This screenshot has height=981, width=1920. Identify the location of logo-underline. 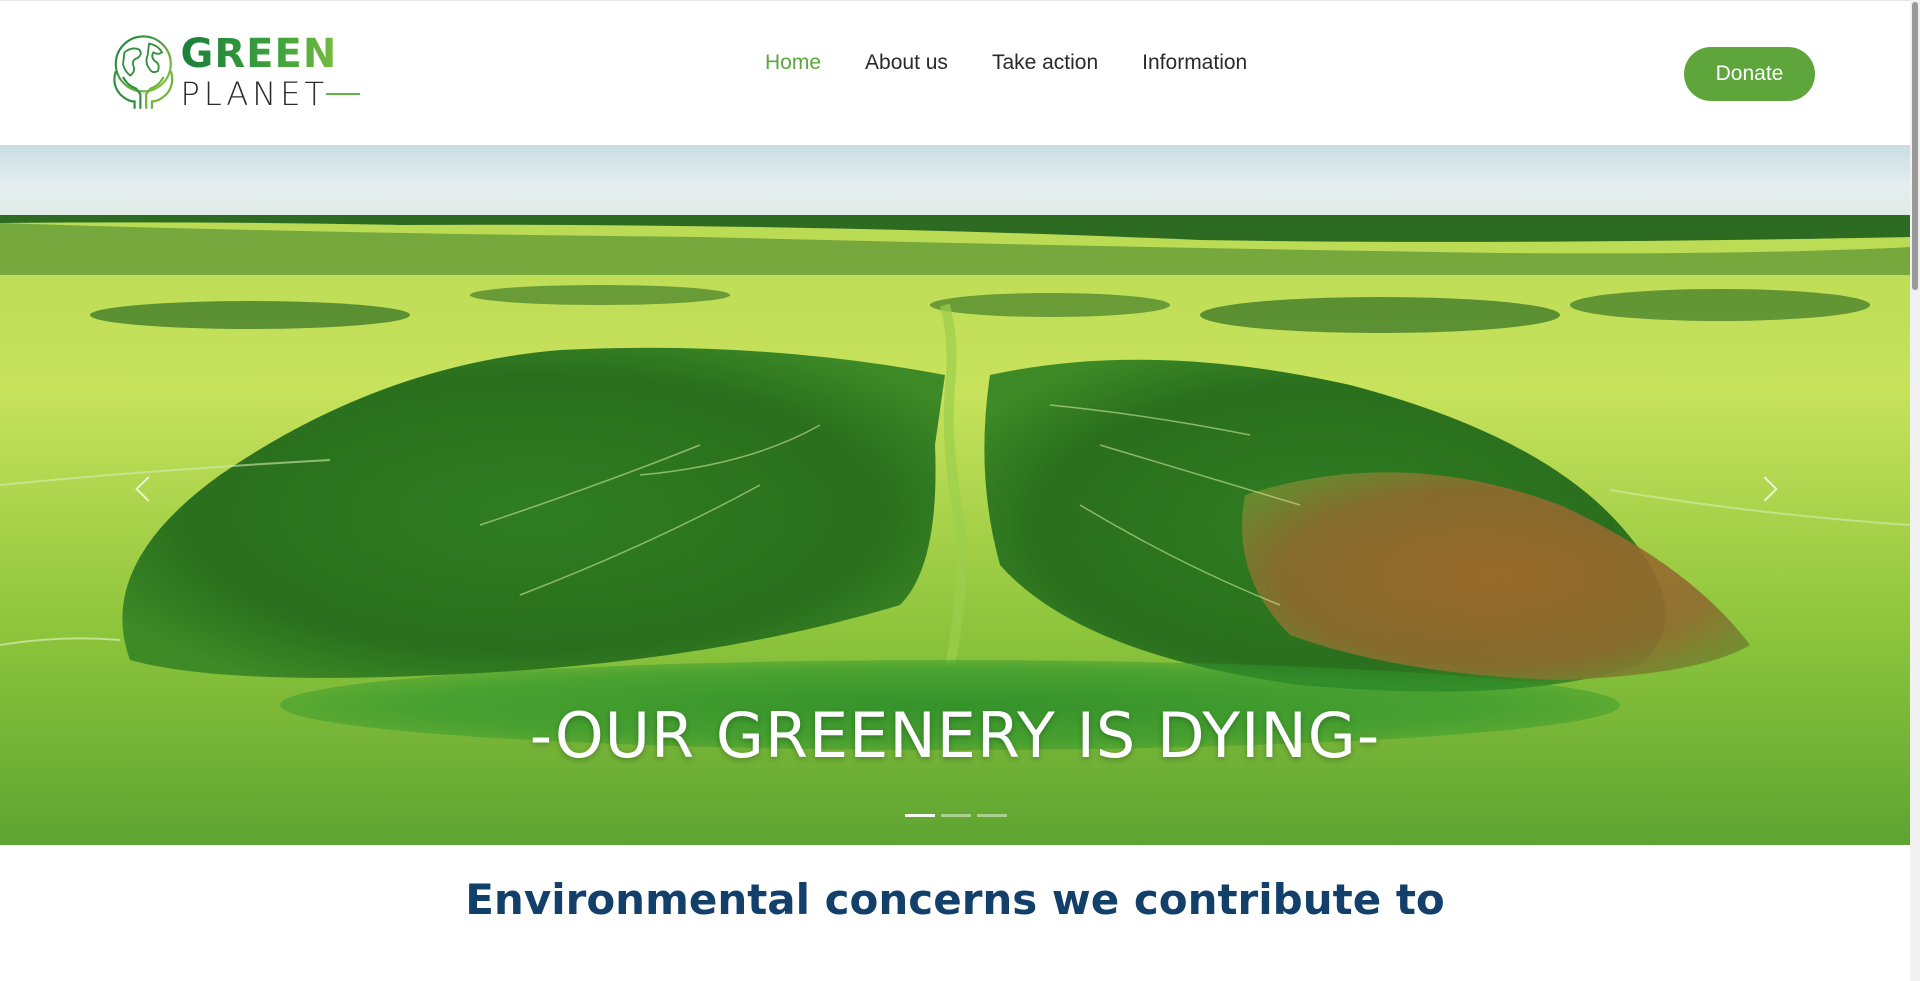
(343, 93).